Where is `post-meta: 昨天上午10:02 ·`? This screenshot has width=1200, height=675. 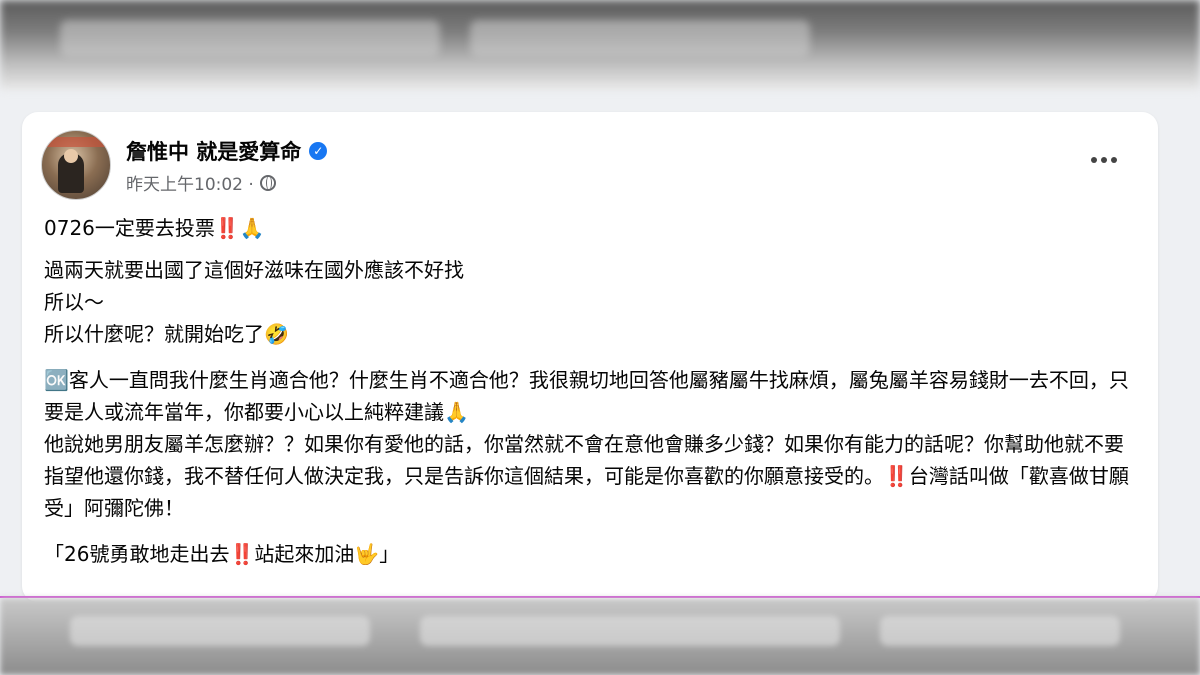
post-meta: 昨天上午10:02 · is located at coordinates (201, 182).